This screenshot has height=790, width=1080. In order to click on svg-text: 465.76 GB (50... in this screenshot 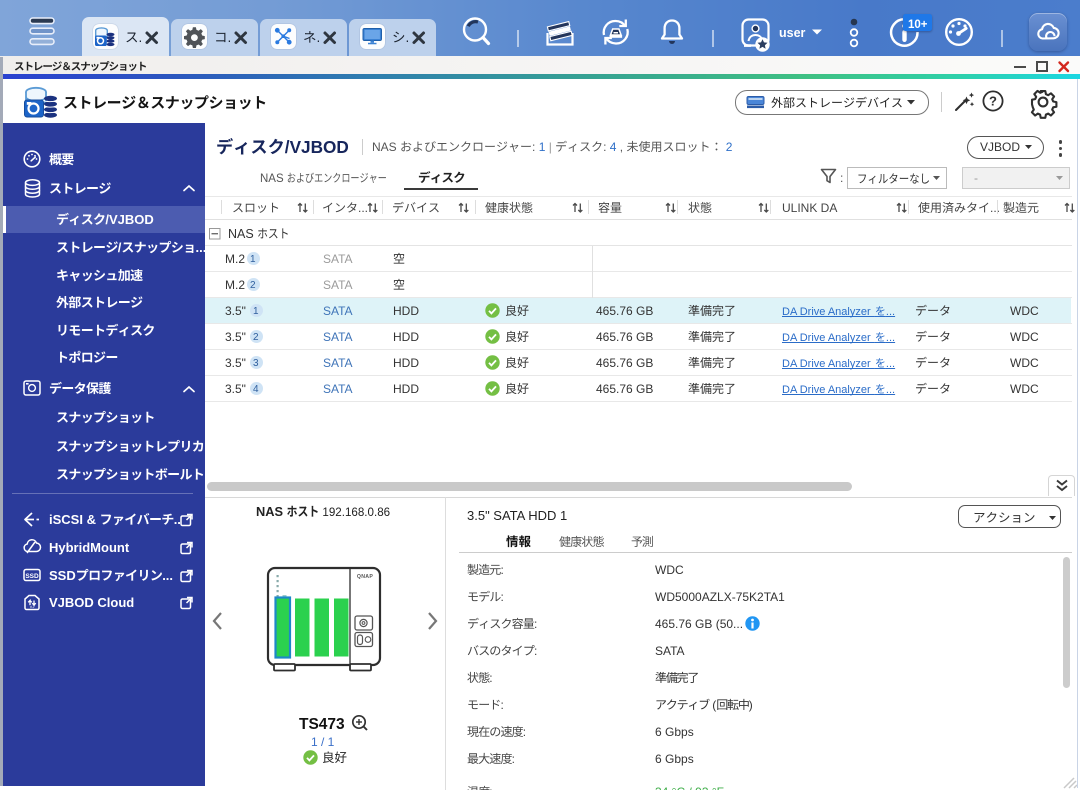, I will do `click(699, 624)`.